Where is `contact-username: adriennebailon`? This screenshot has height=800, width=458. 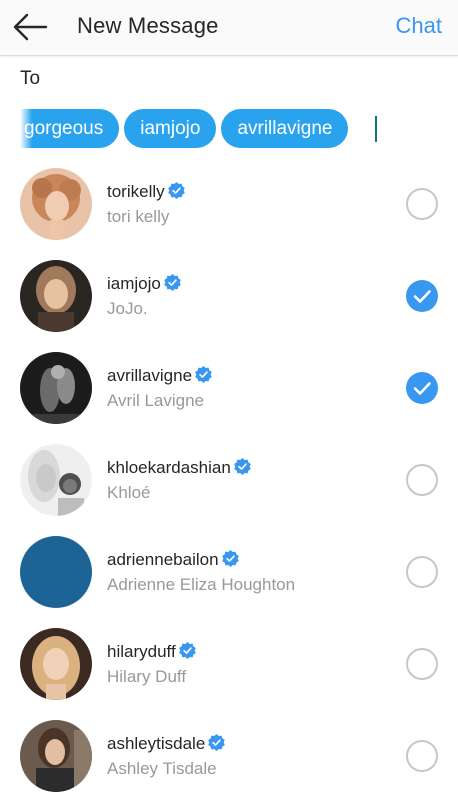 contact-username: adriennebailon is located at coordinates (173, 560).